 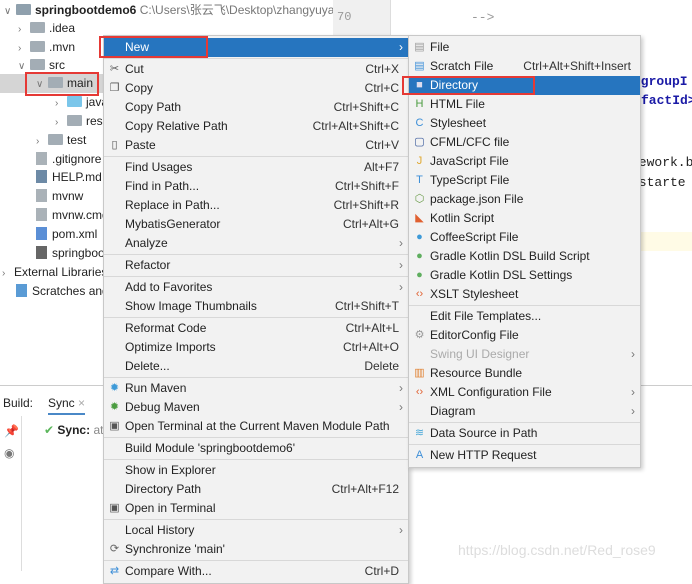 I want to click on menu-item-label: Resource Bundle, so click(x=476, y=373).